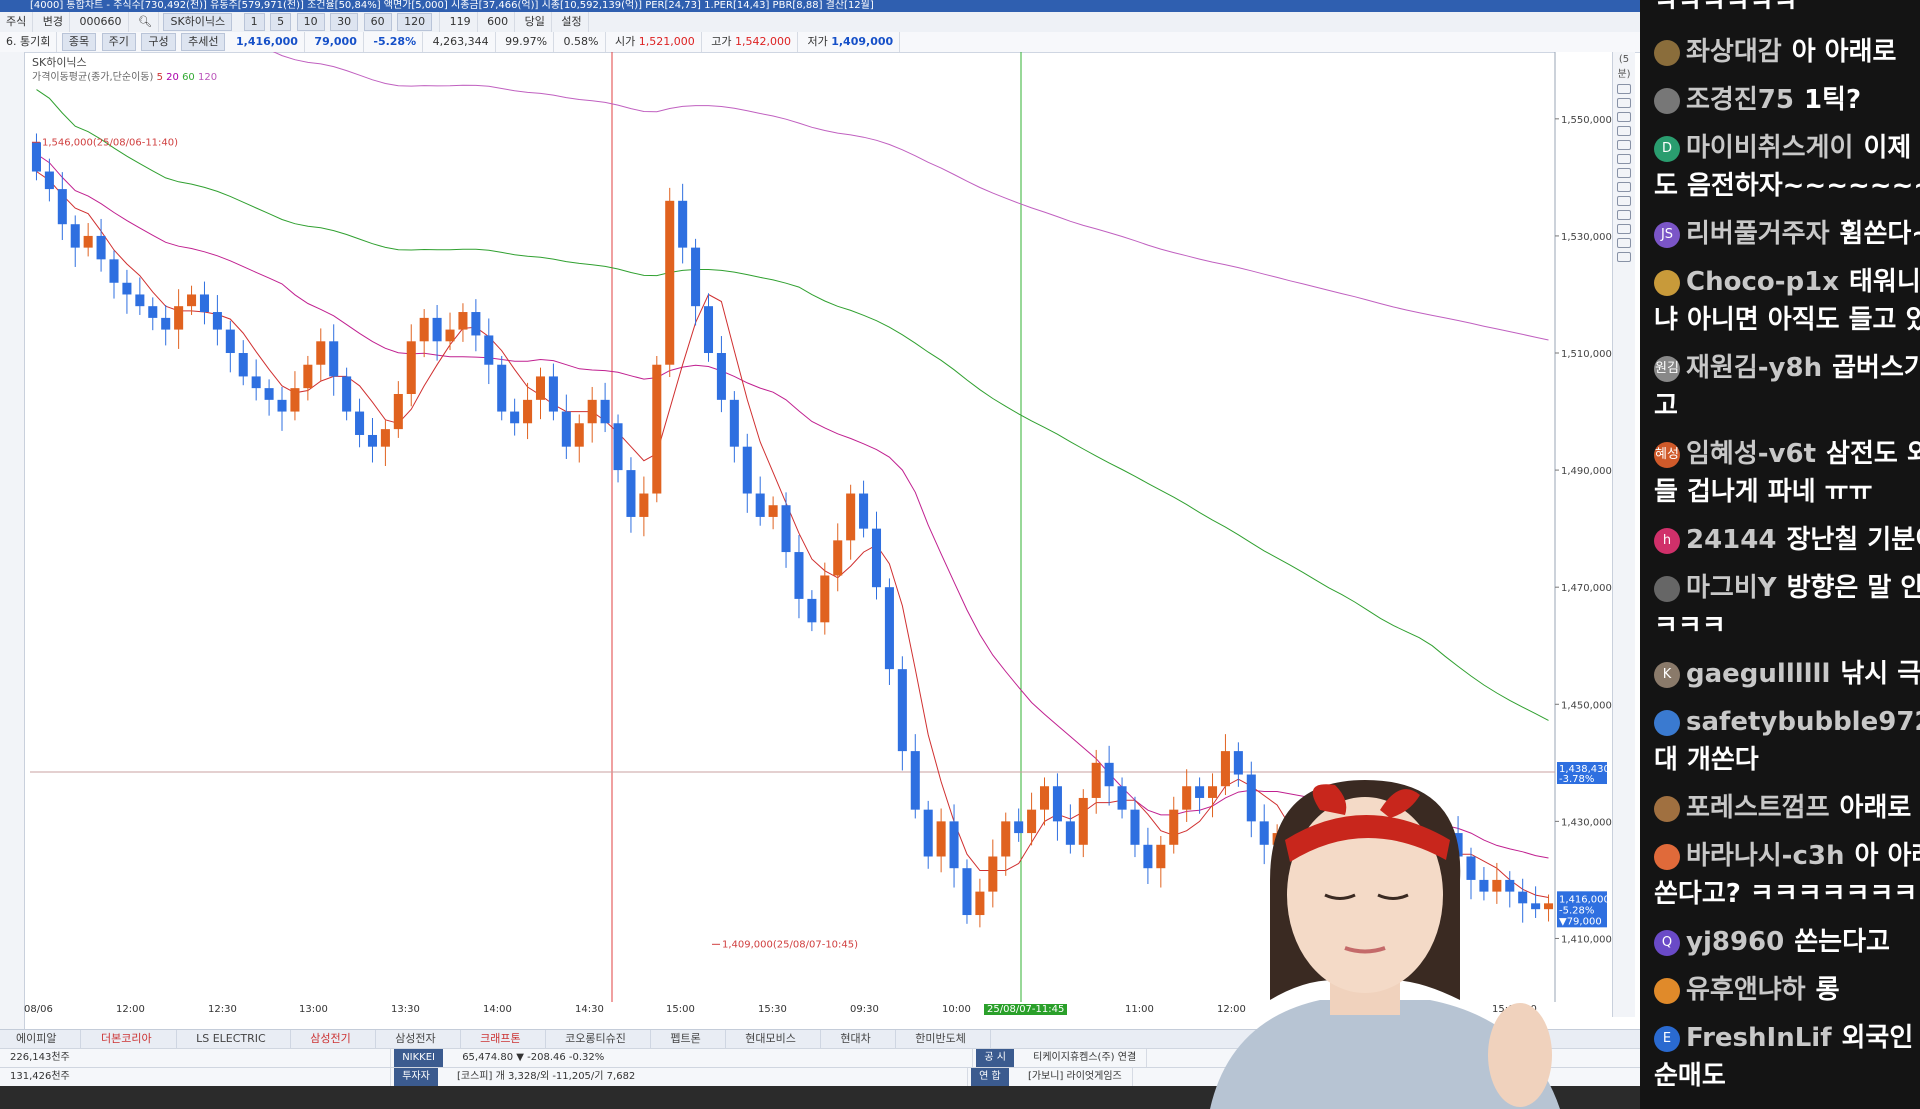 The width and height of the screenshot is (1920, 1109). What do you see at coordinates (1667, 674) in the screenshot?
I see `avatar: K` at bounding box center [1667, 674].